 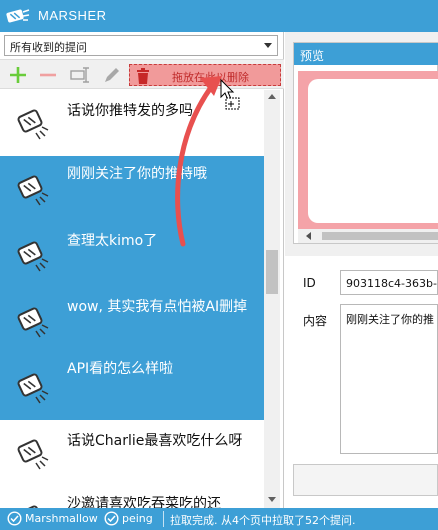 What do you see at coordinates (155, 441) in the screenshot?
I see `question-text: 话说Charlie最喜欢吃什么呀` at bounding box center [155, 441].